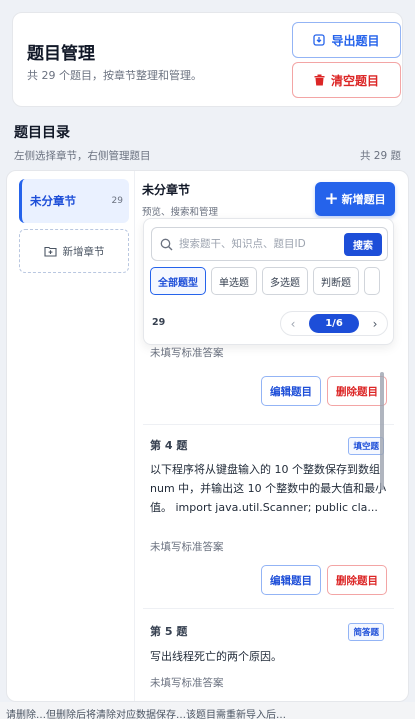  What do you see at coordinates (234, 281) in the screenshot?
I see `type-chip-single: 单选题` at bounding box center [234, 281].